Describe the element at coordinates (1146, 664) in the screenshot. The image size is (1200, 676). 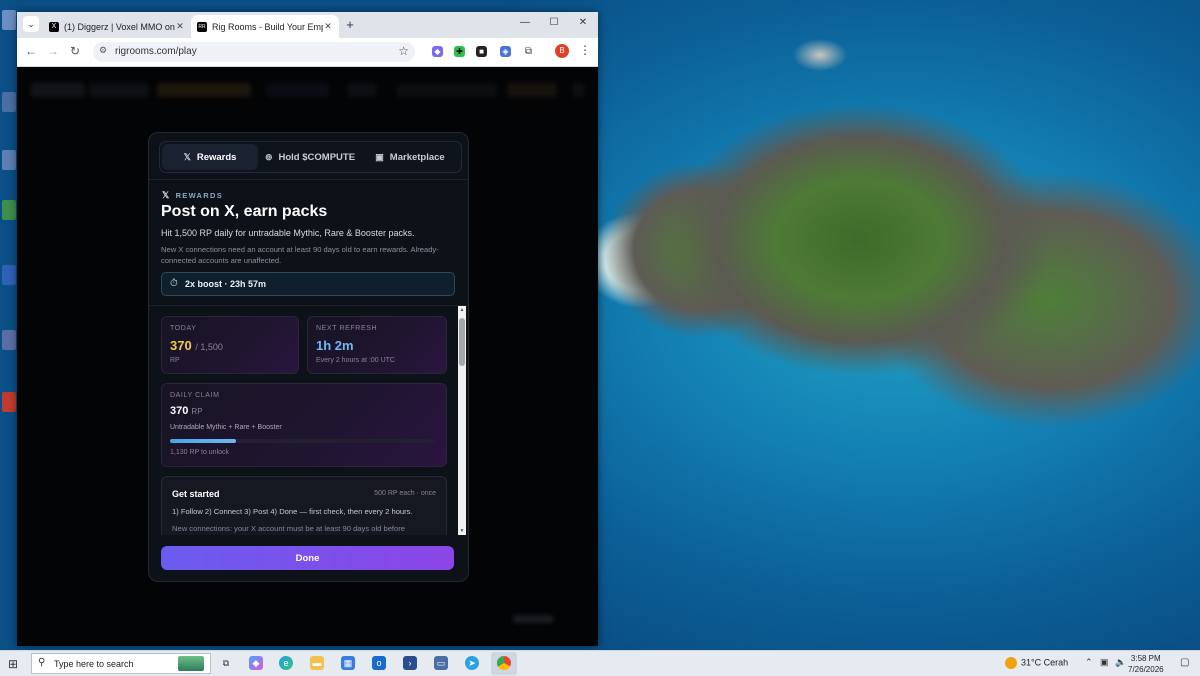
I see `system-clock: 3:58 PM 7/26/2026` at that location.